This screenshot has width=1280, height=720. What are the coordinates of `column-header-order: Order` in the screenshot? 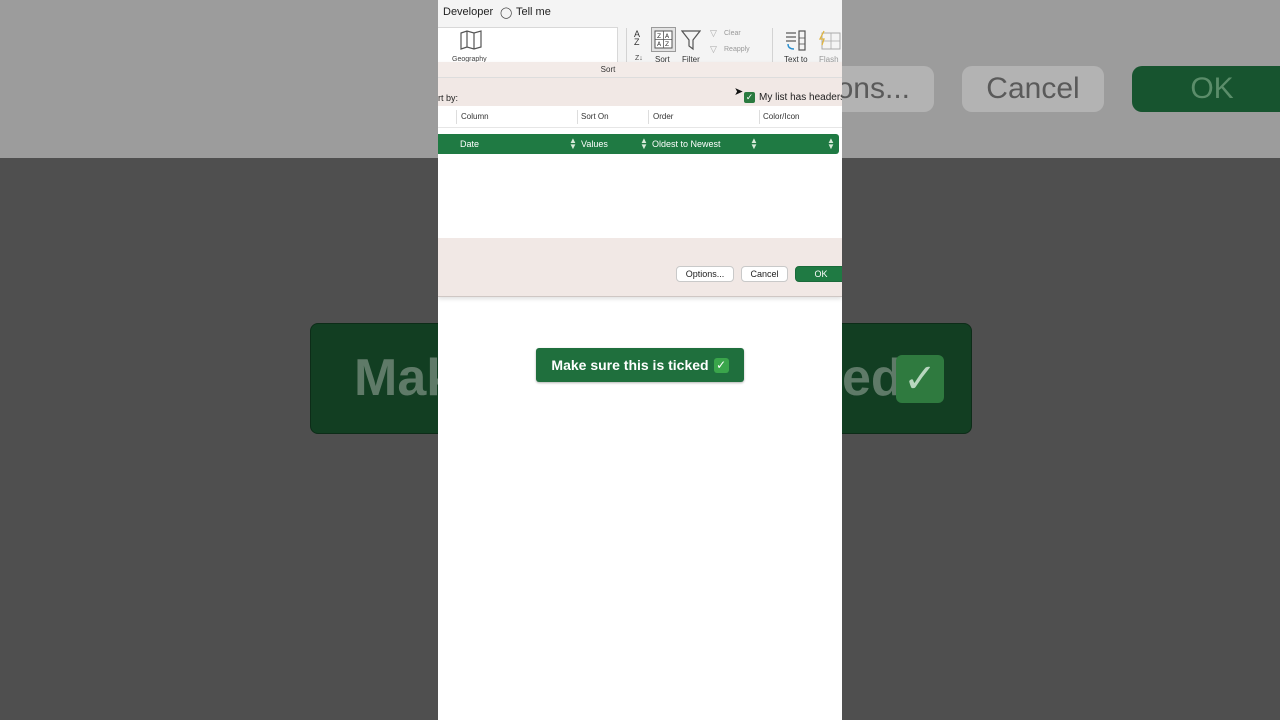 It's located at (663, 116).